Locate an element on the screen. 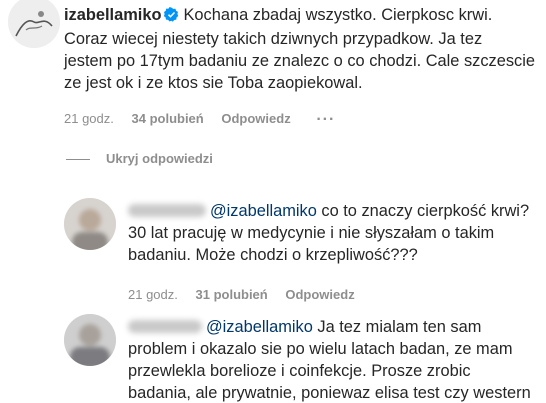 This screenshot has height=403, width=546. hide-replies-button: Ukryj odpowiedzi is located at coordinates (139, 158).